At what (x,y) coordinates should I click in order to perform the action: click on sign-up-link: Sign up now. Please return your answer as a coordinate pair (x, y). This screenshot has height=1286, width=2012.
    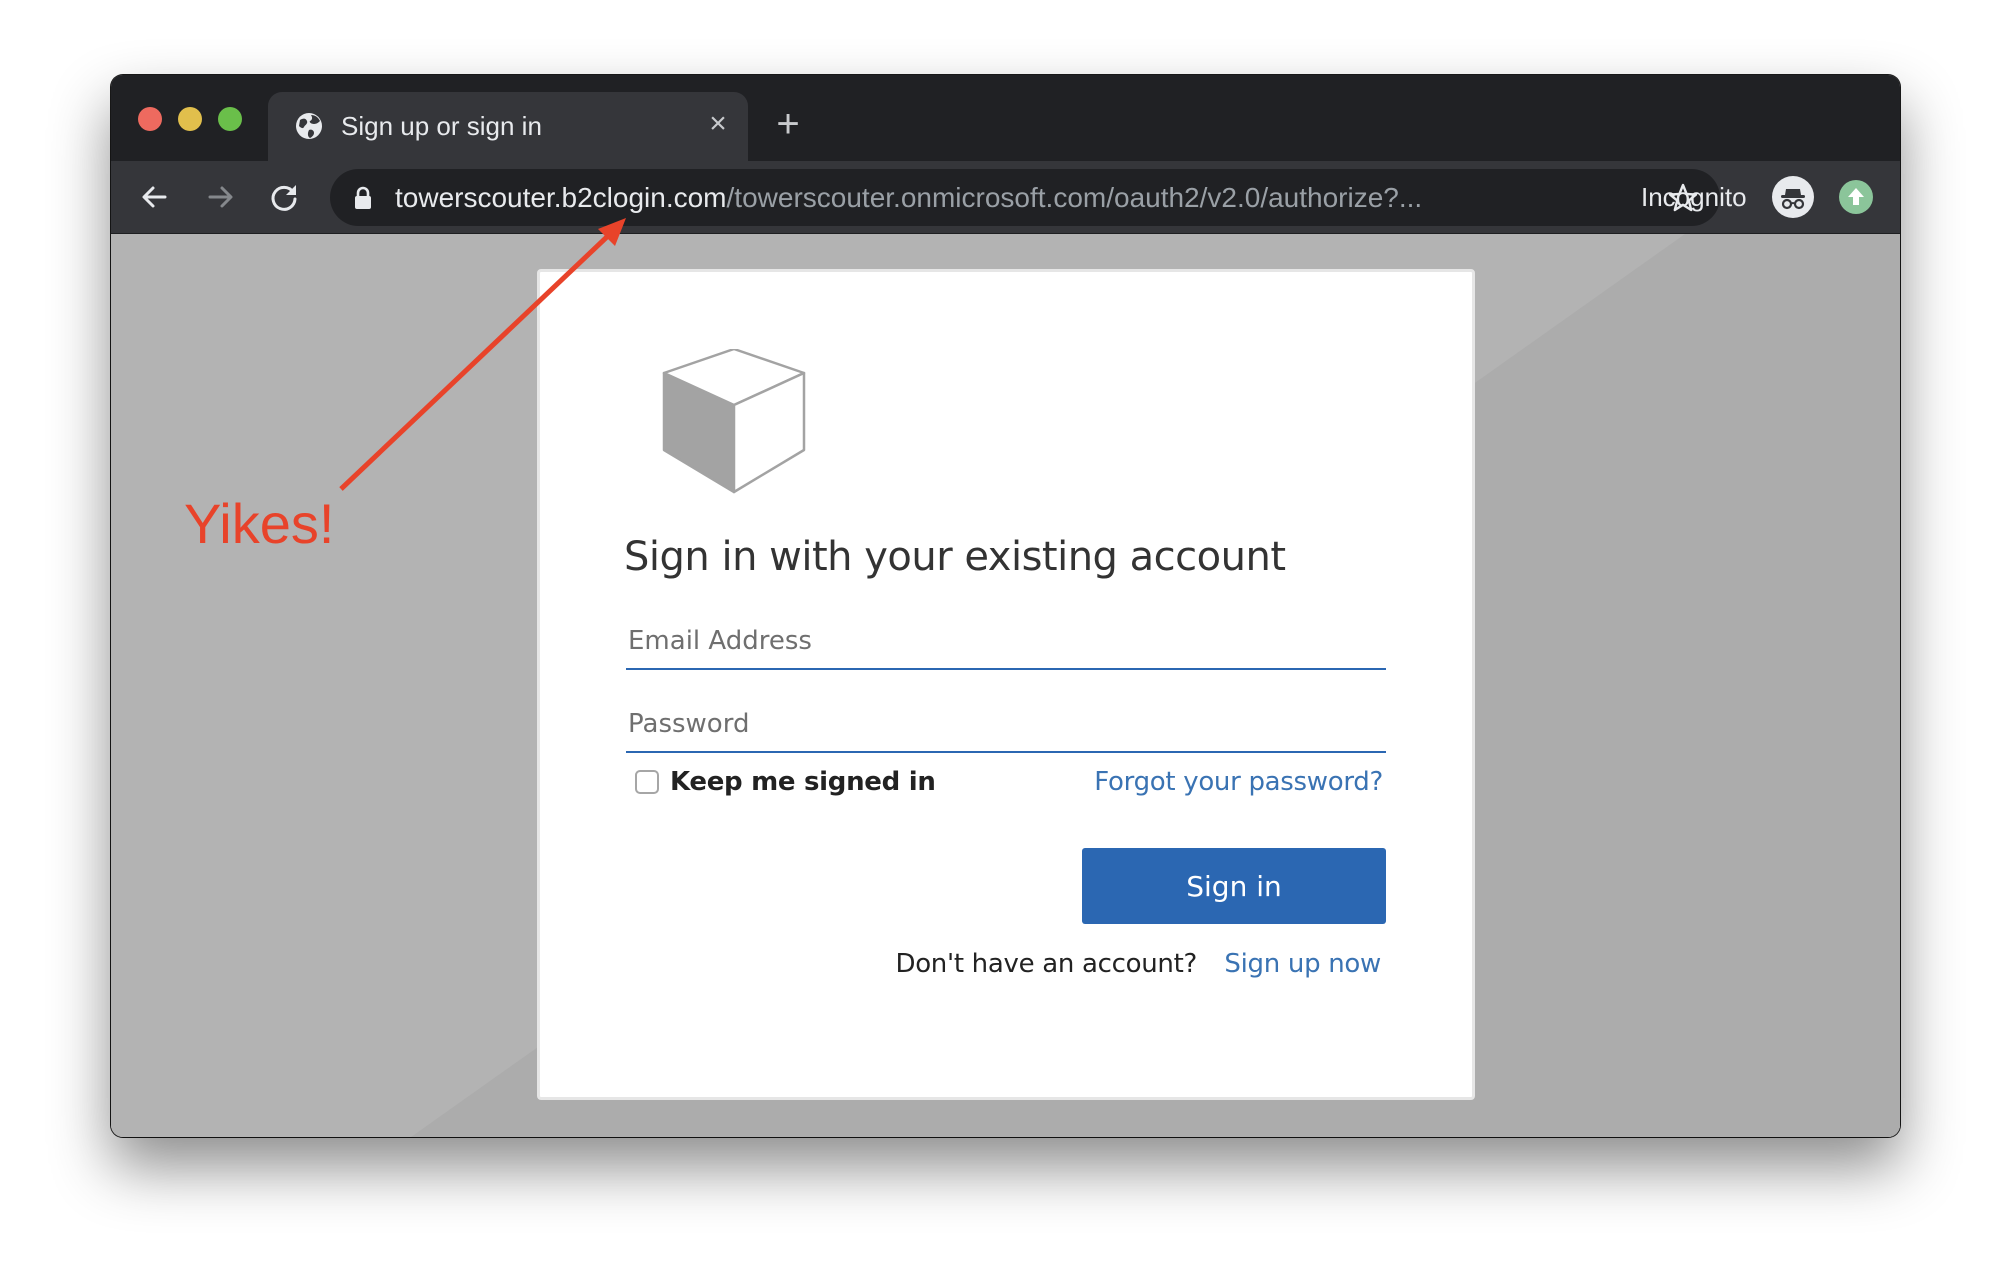
    Looking at the image, I should click on (1302, 964).